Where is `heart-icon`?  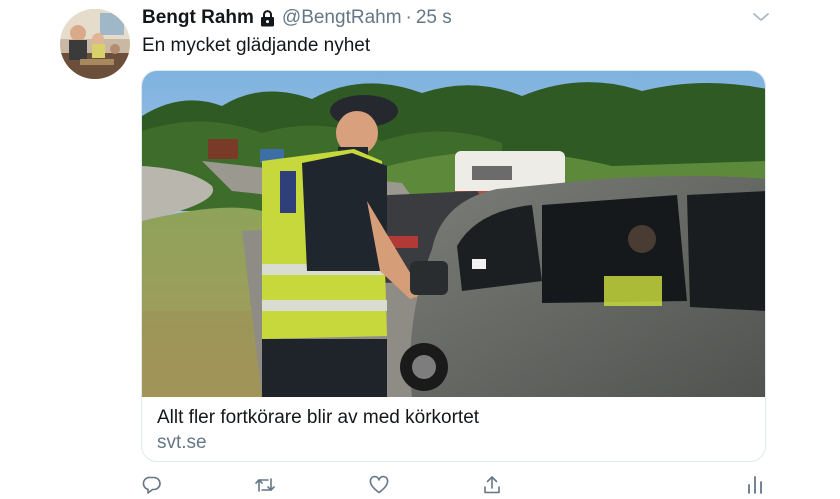 heart-icon is located at coordinates (379, 485).